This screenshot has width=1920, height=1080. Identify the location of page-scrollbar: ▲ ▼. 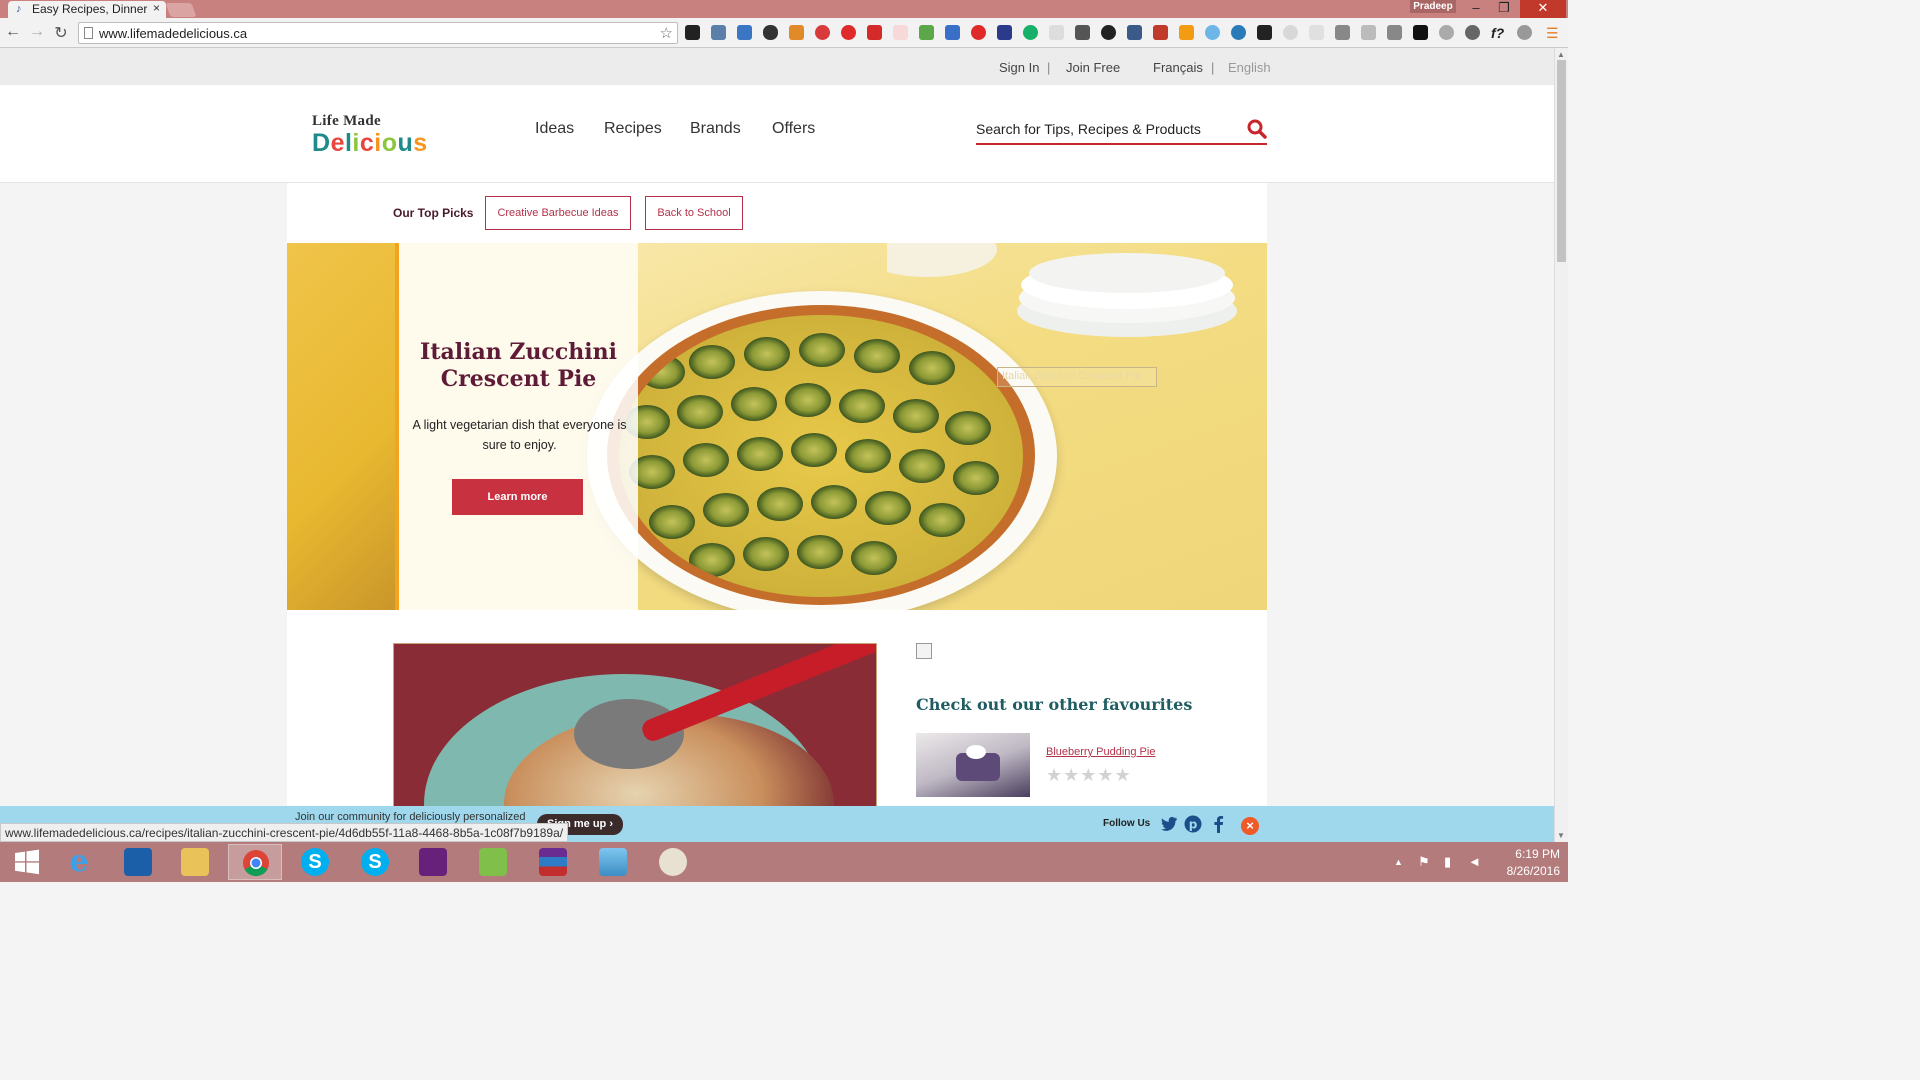
(1561, 445).